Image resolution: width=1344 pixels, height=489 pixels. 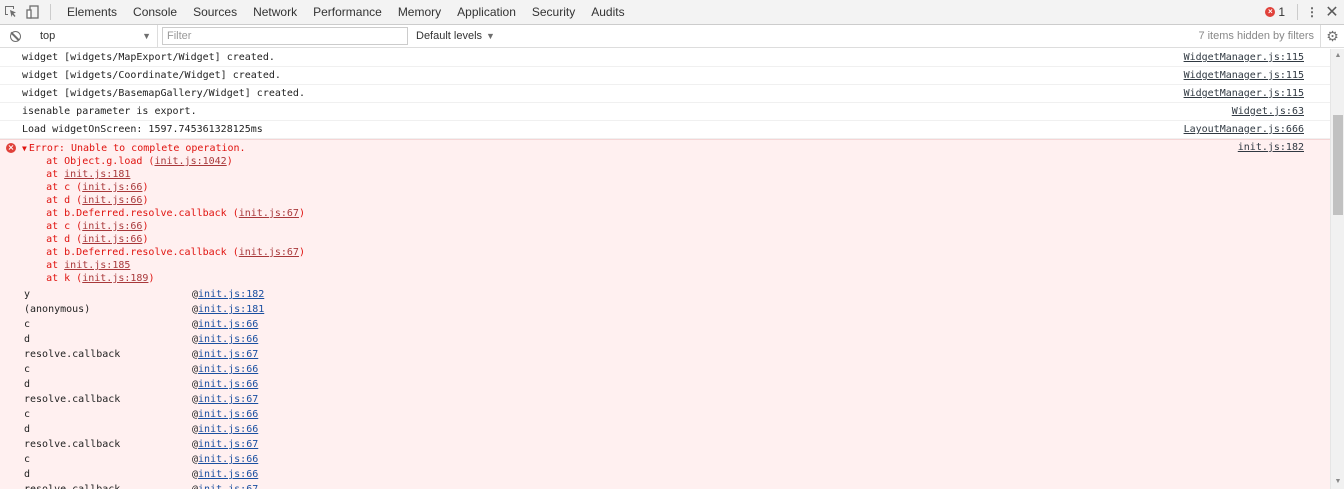 I want to click on source-link: LayoutManager.js:666, so click(x=1244, y=129).